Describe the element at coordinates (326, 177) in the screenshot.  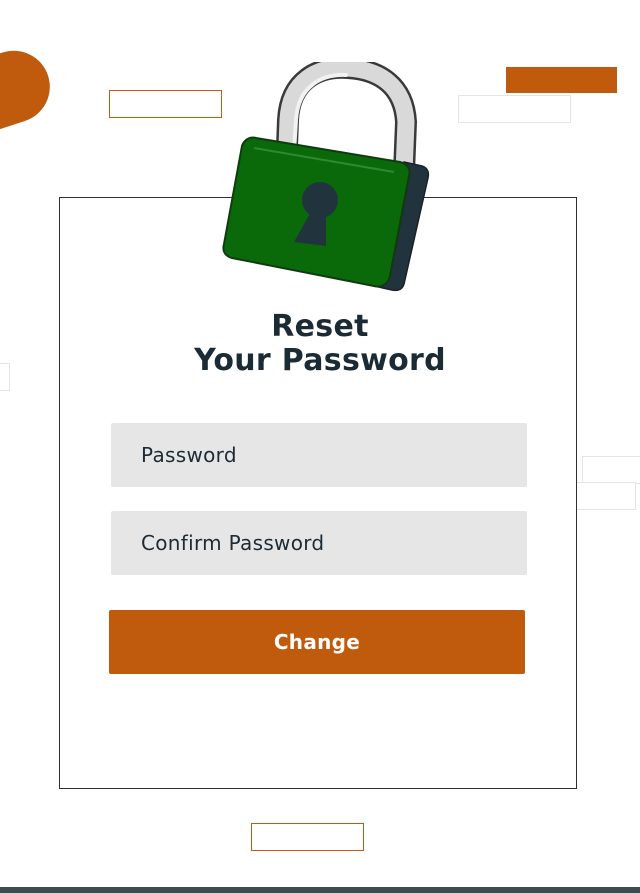
I see `padlock-icon` at that location.